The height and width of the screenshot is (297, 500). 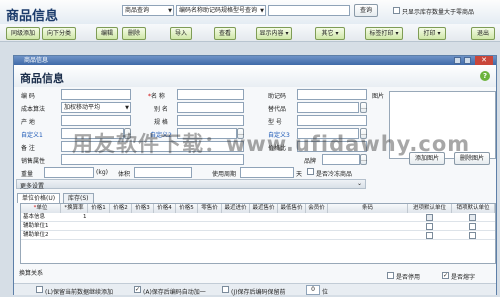 I want to click on table-header-cell: 零售价, so click(x=210, y=208).